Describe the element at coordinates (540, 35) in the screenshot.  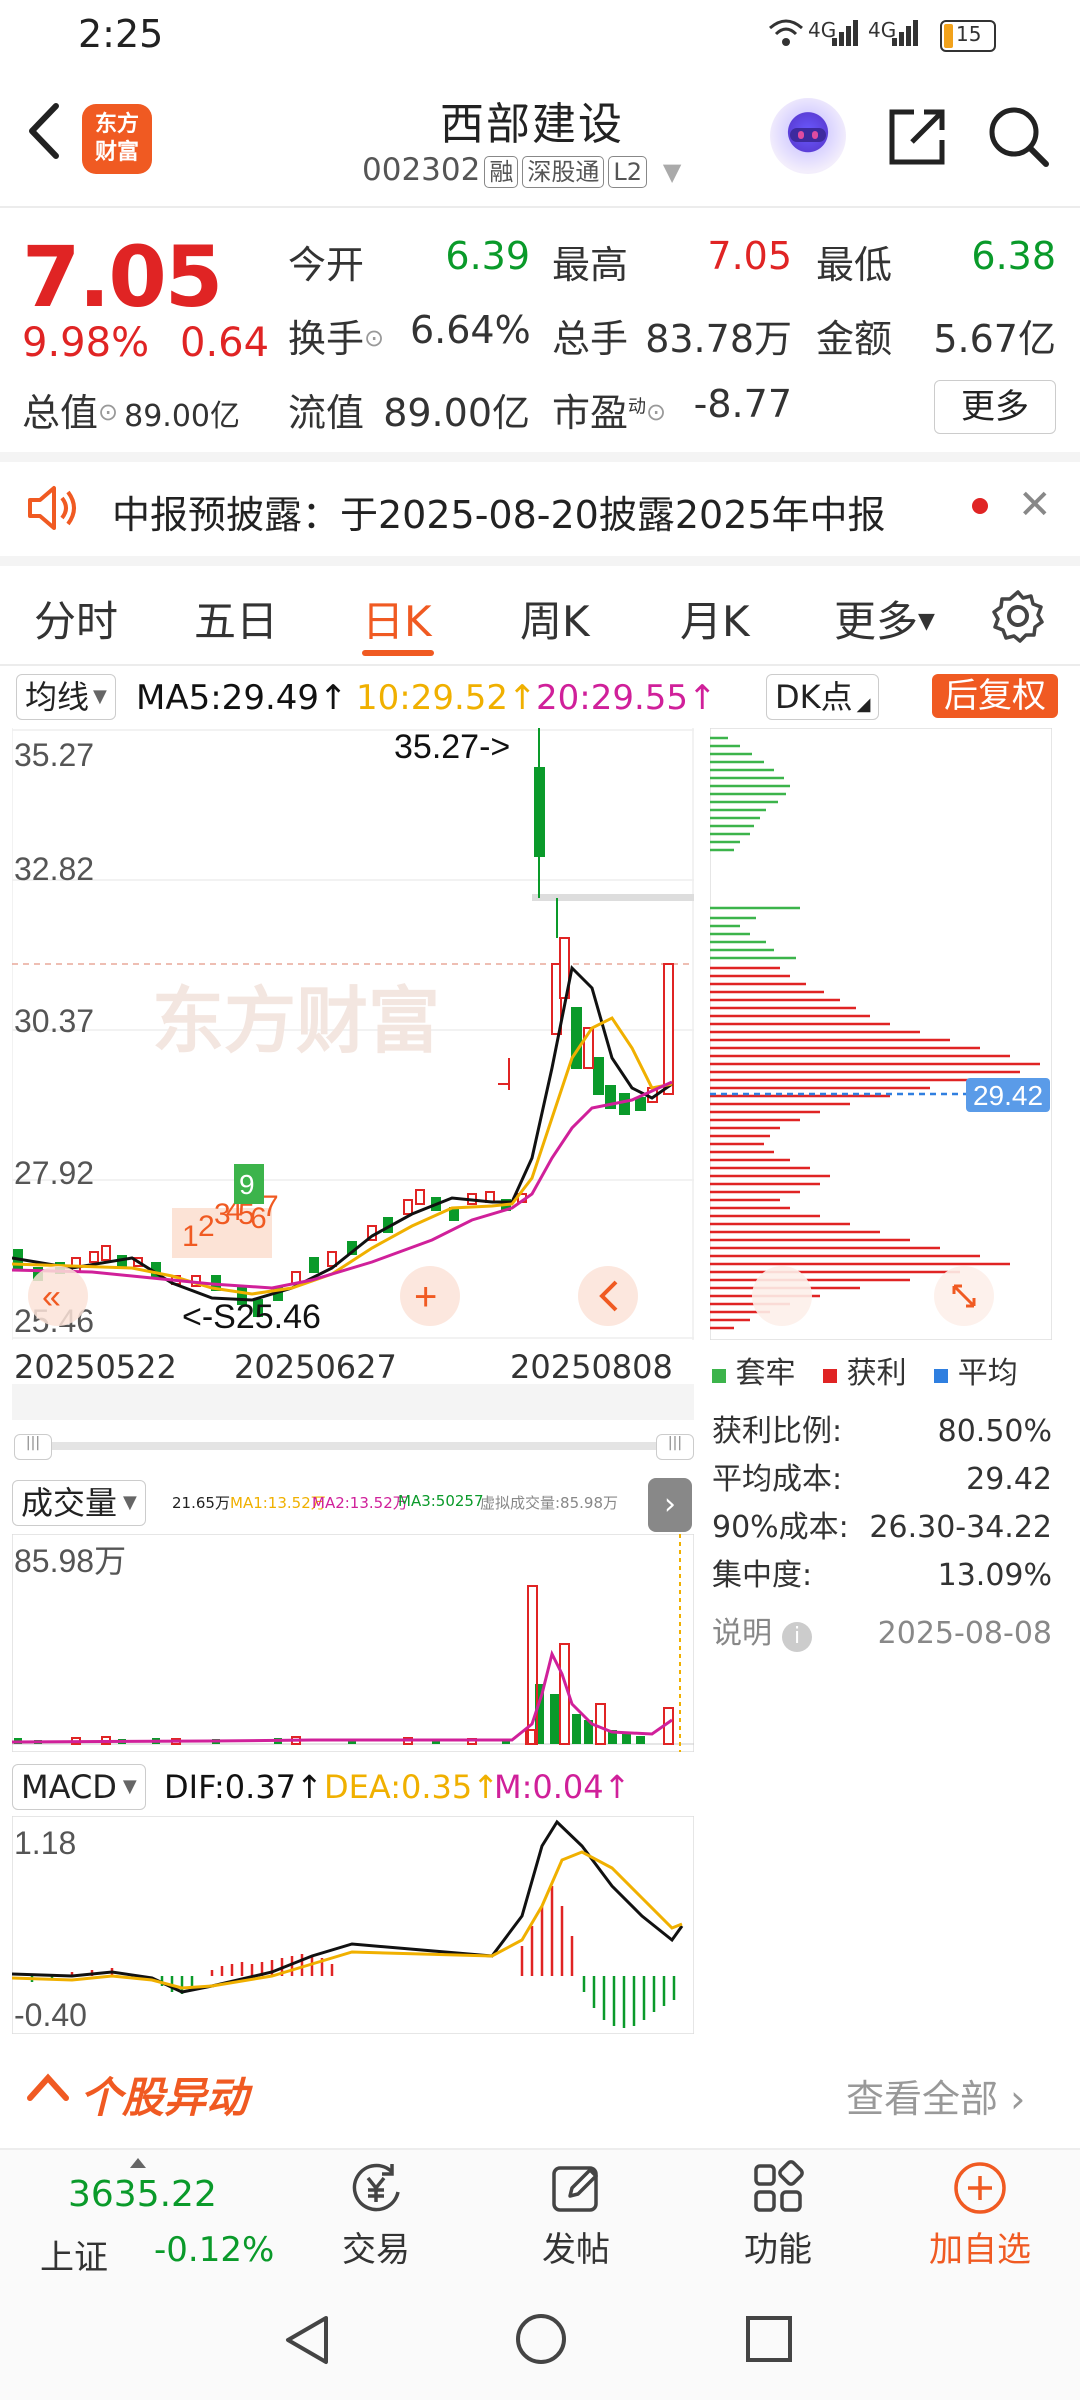
I see `status-bar: 2:25 4G 4G 15` at that location.